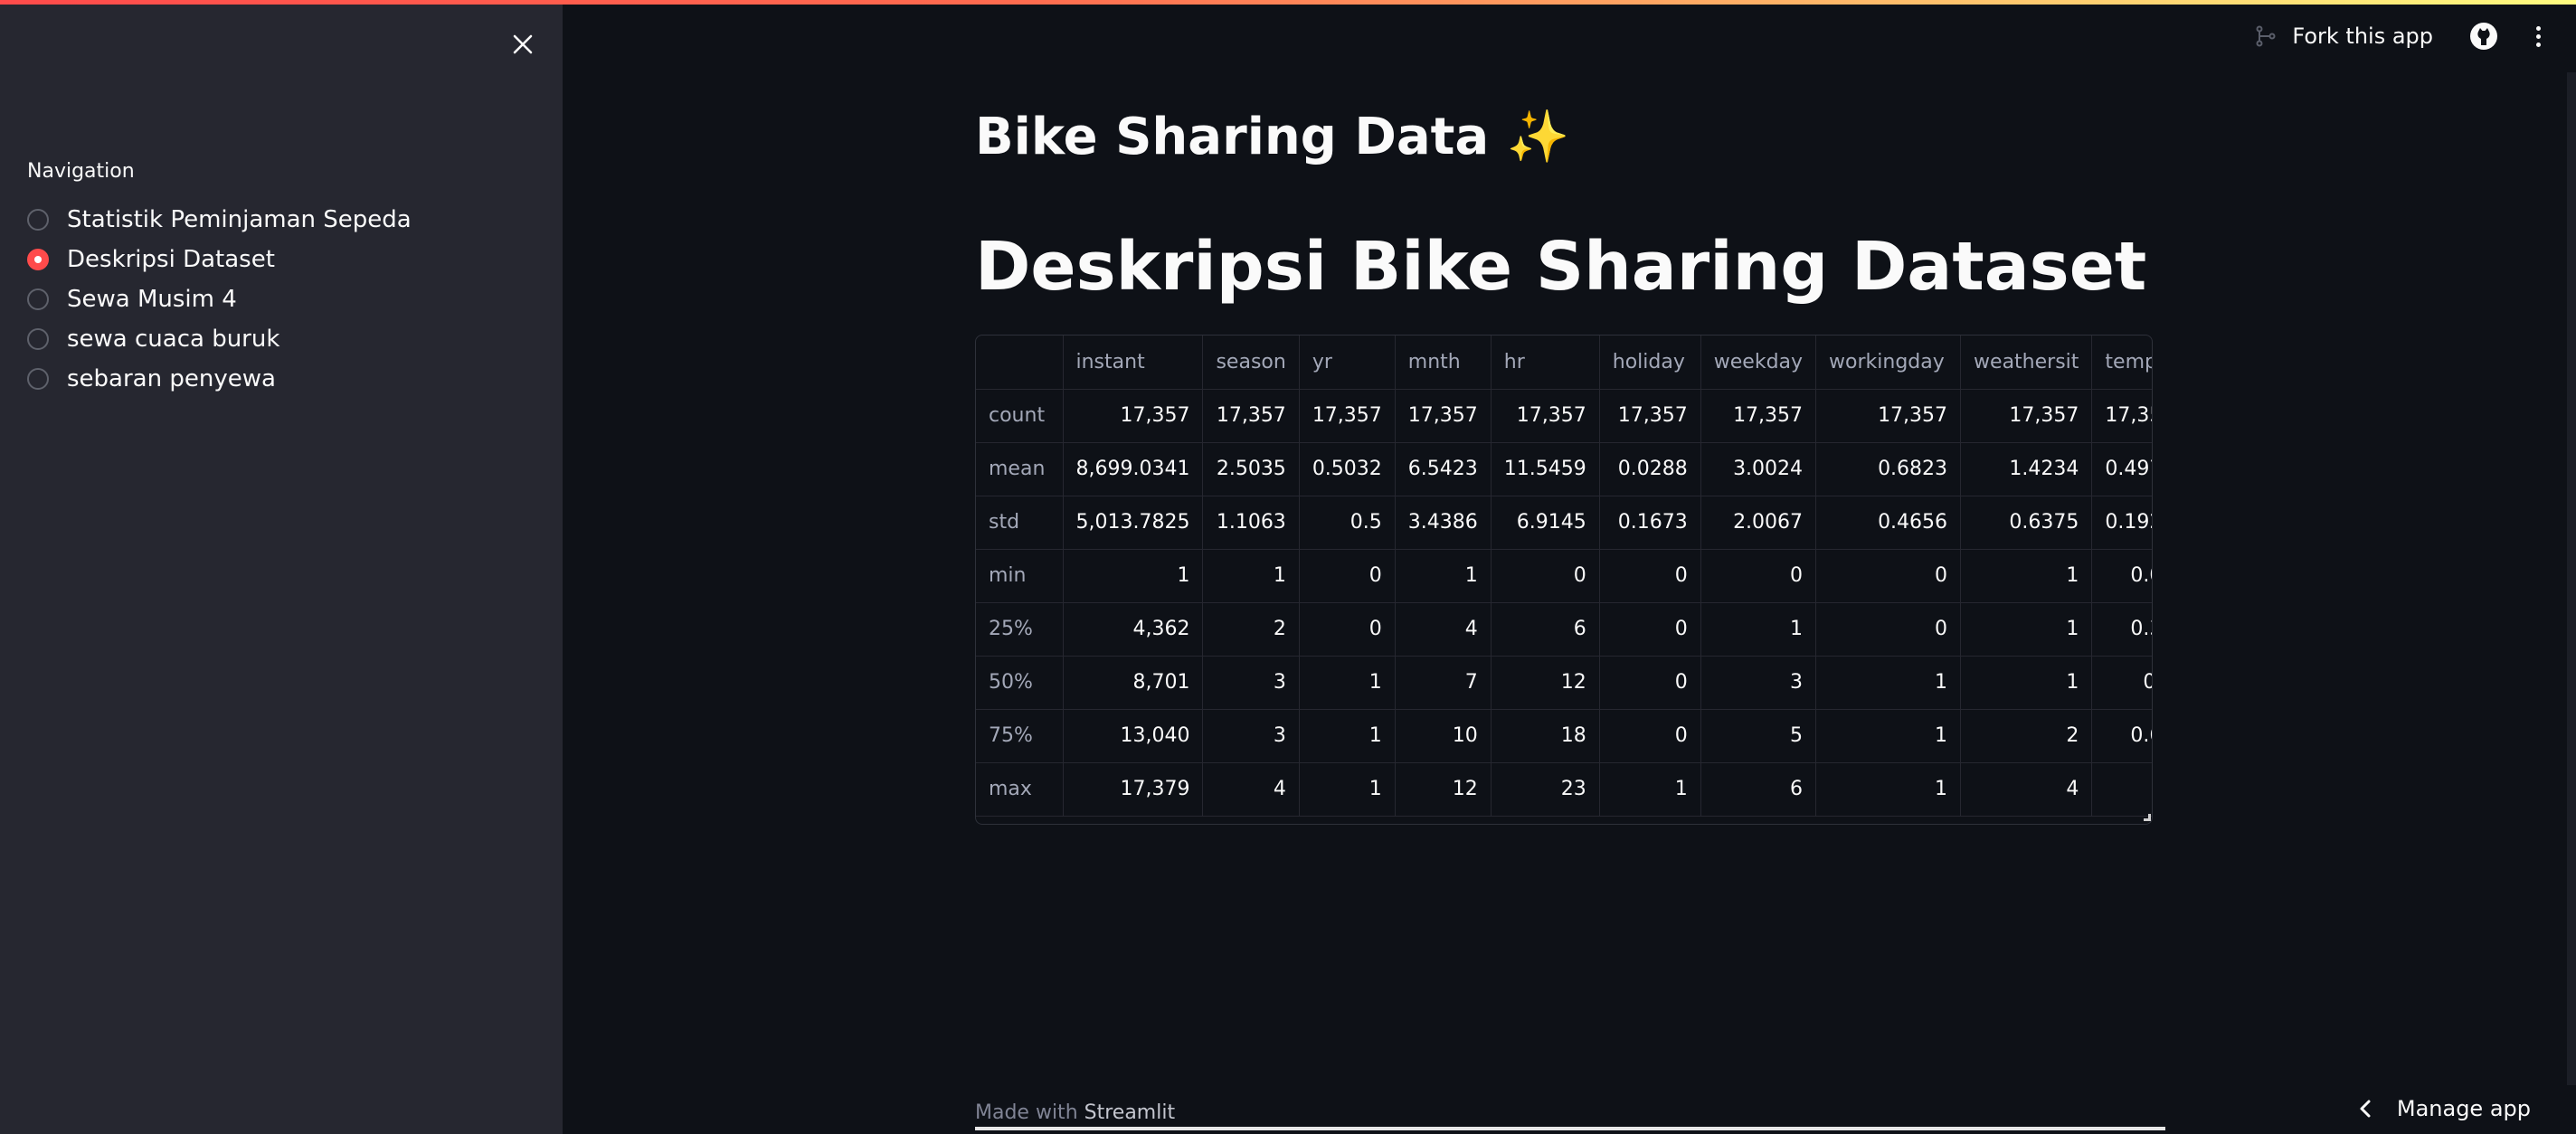 This screenshot has width=2576, height=1134. What do you see at coordinates (1133, 736) in the screenshot?
I see `table-cell: 13,040` at bounding box center [1133, 736].